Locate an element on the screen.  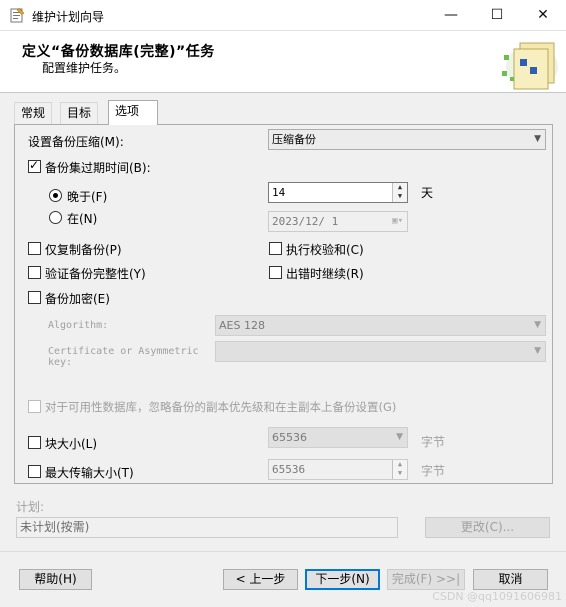
tab-target: 目标 is located at coordinates (79, 113).